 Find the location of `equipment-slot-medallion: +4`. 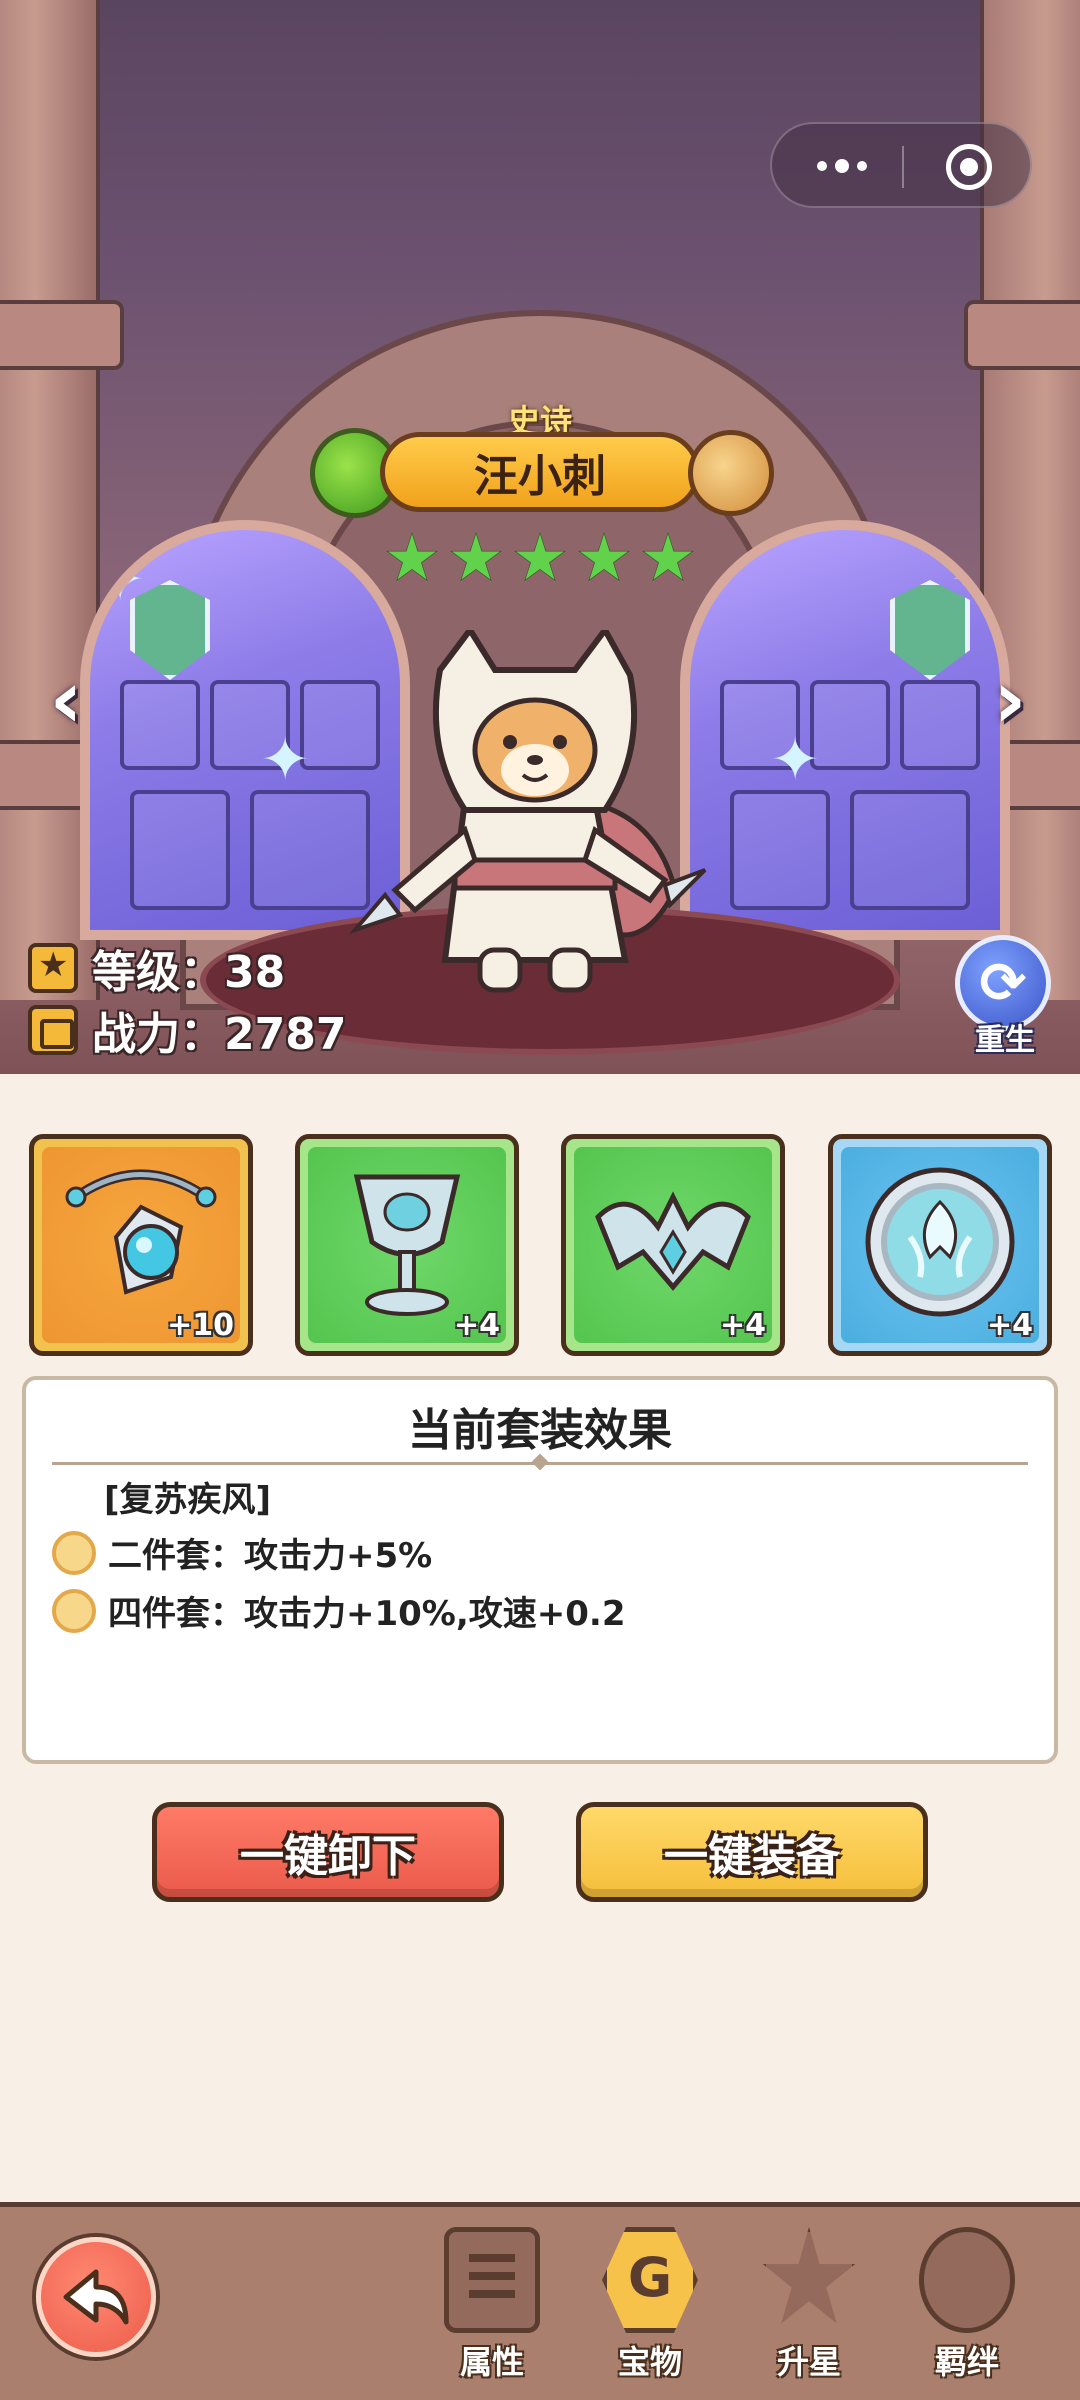

equipment-slot-medallion: +4 is located at coordinates (940, 1245).